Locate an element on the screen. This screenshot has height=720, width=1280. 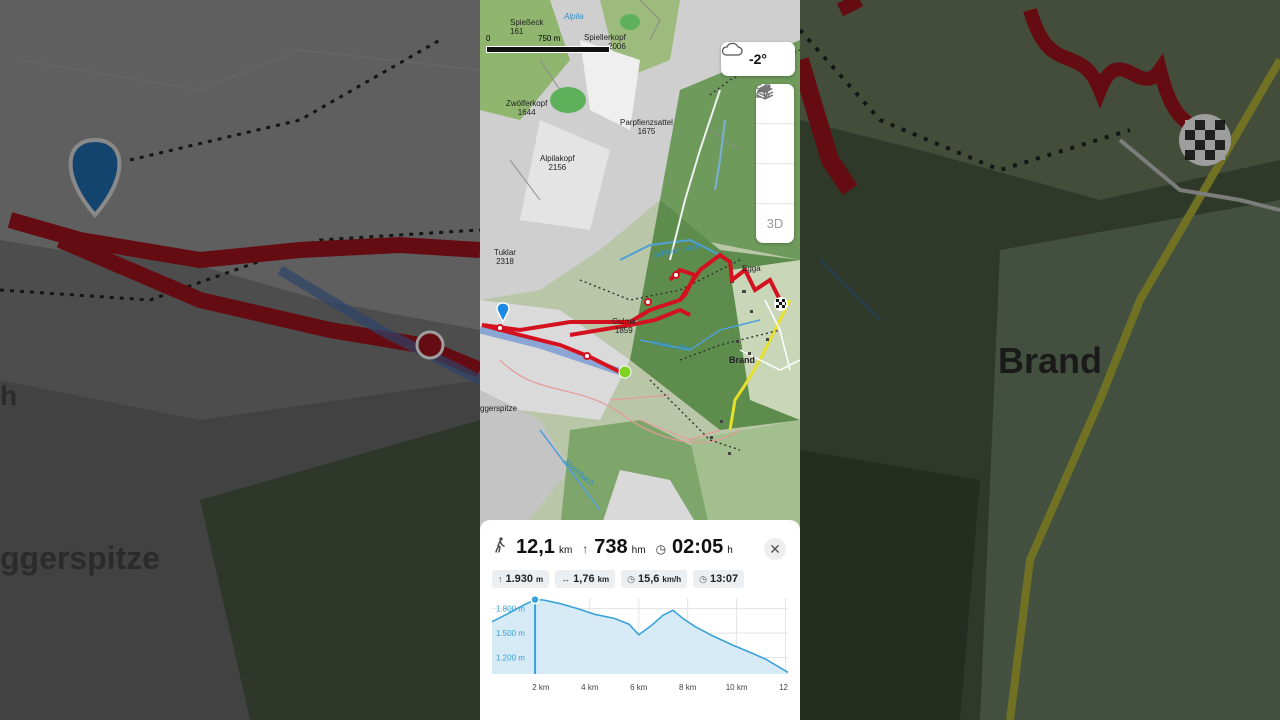
detail-chips: ↑ 1.930 m ↔ 1,76 km ◷ 15,6 km/h ◷ 13:07 is located at coordinates (618, 579).